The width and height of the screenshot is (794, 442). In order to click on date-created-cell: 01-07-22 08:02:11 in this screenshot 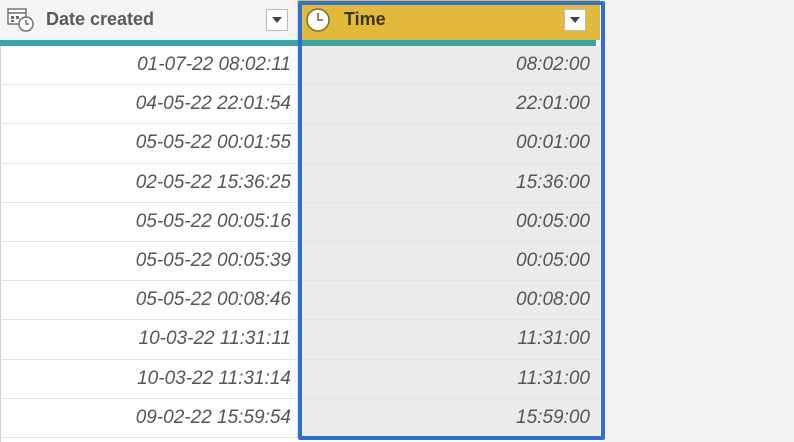, I will do `click(149, 65)`.